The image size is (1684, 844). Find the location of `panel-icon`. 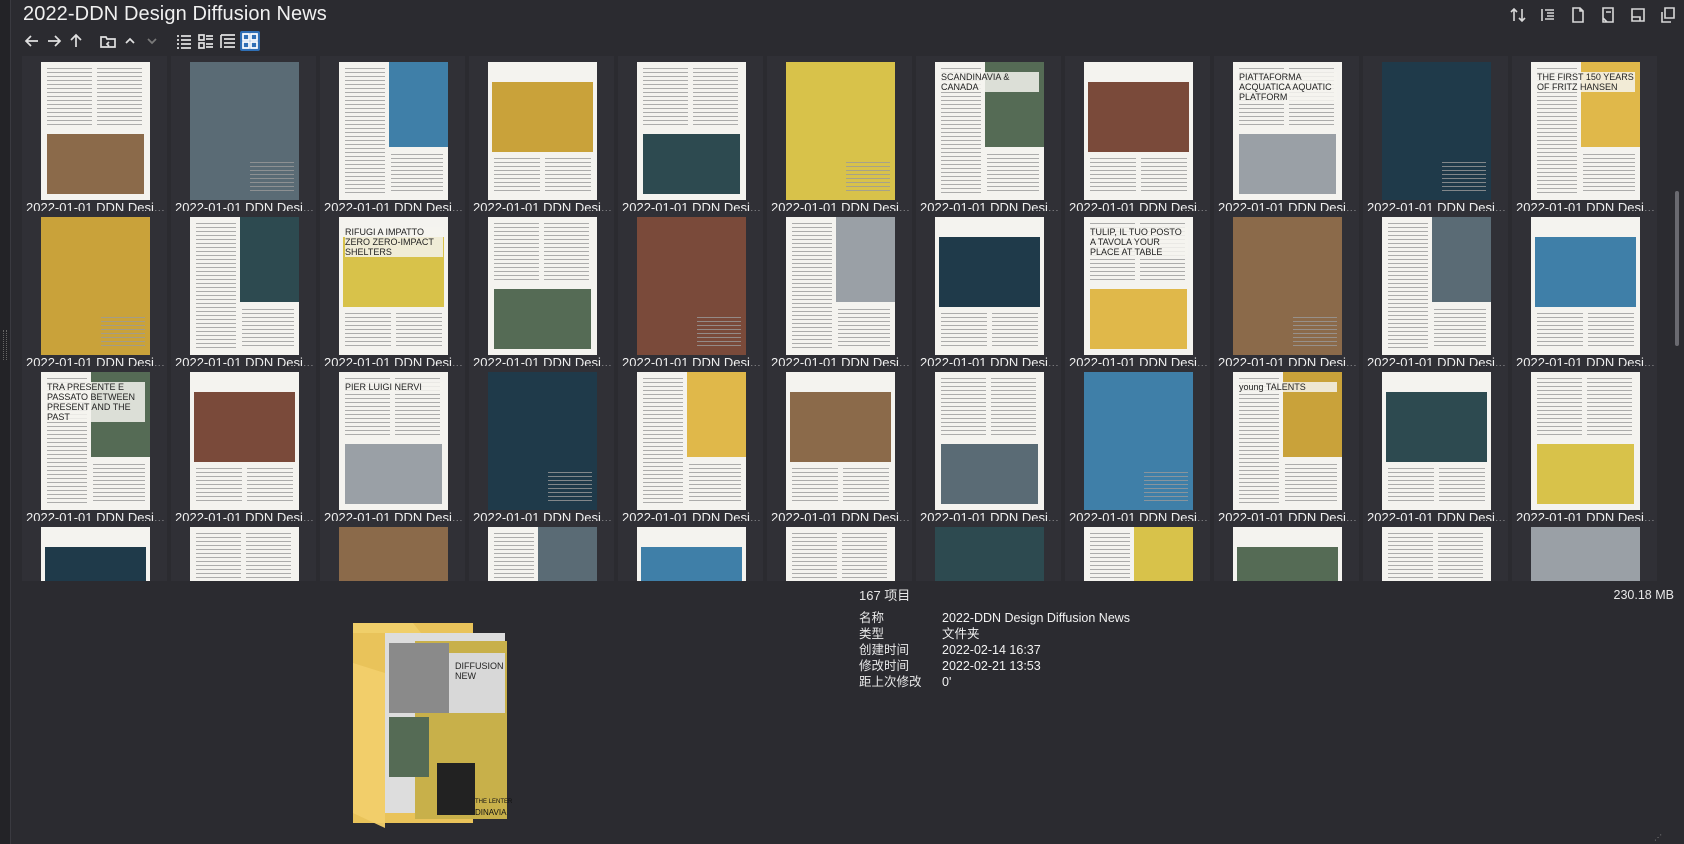

panel-icon is located at coordinates (1638, 15).